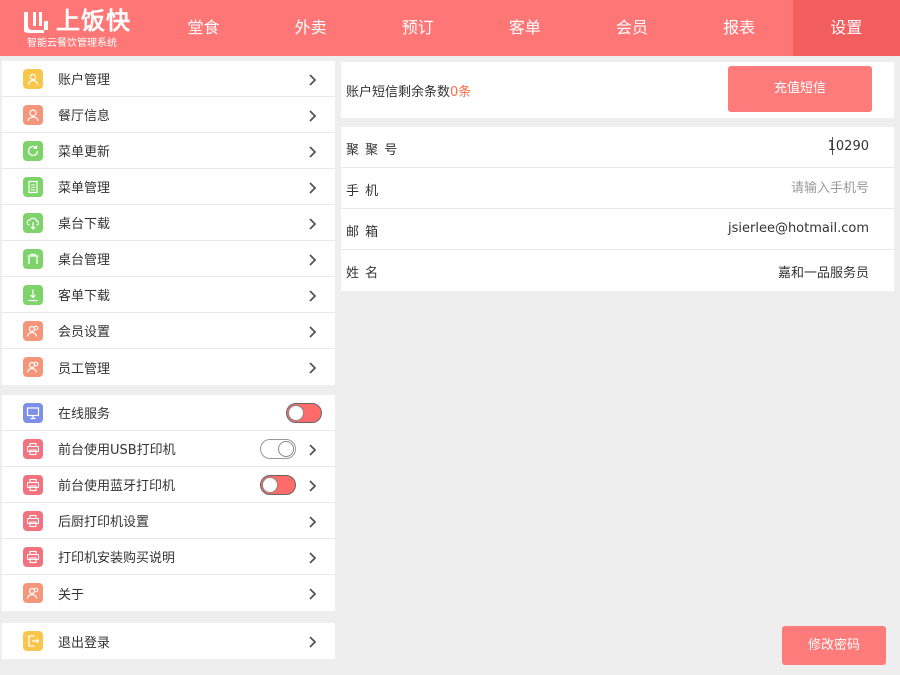 This screenshot has height=675, width=900. I want to click on menu-item-restaurant-info: 餐厅信息, so click(168, 115).